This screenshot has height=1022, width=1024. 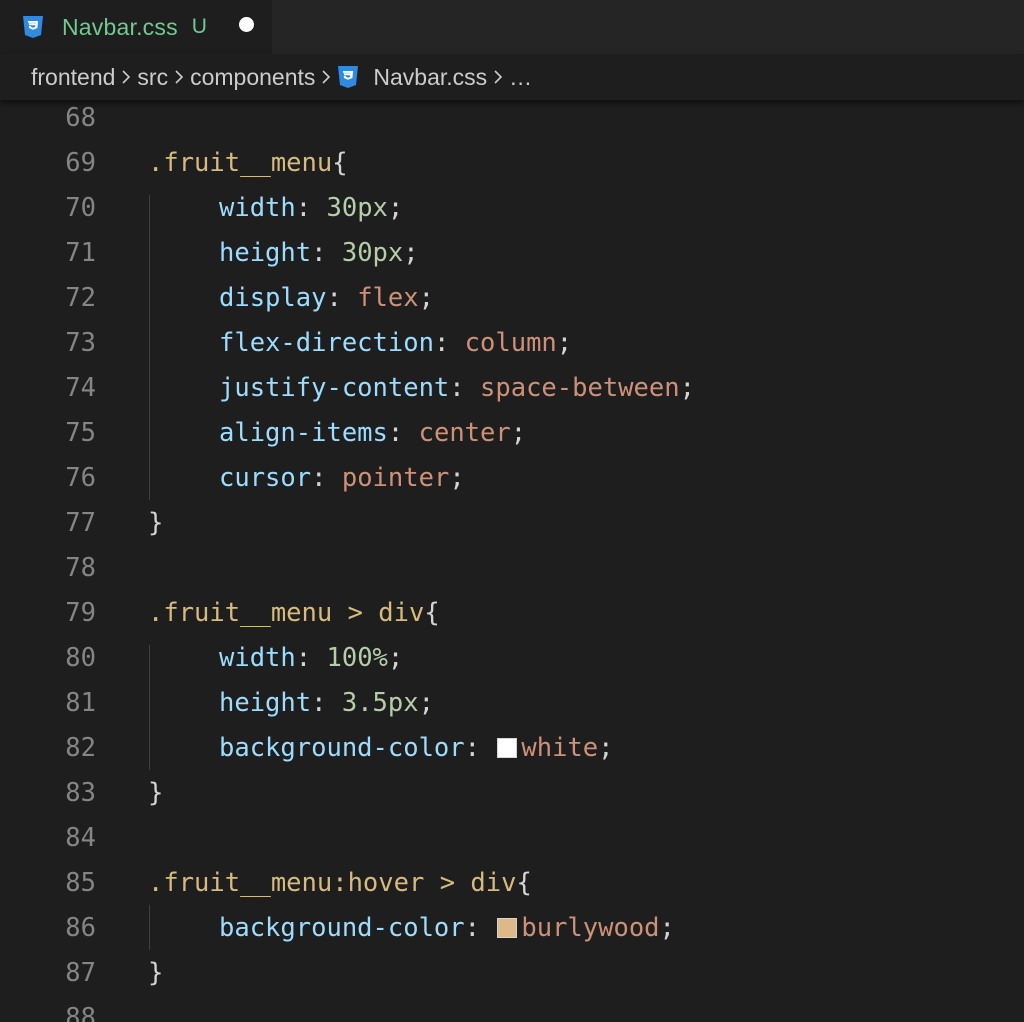 I want to click on line-content: background-color: white;, so click(x=380, y=748).